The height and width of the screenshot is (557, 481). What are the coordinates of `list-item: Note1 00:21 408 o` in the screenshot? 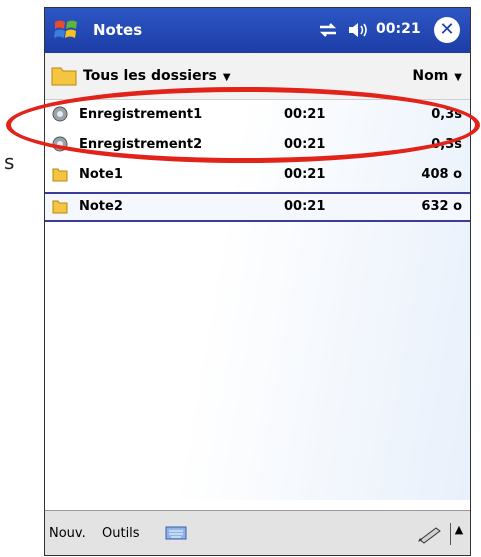 It's located at (257, 175).